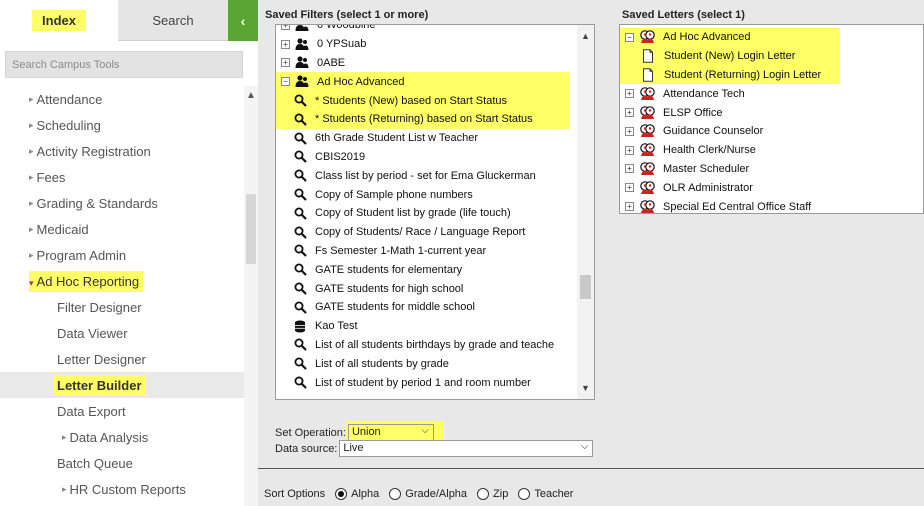 The image size is (924, 506). What do you see at coordinates (342, 44) in the screenshot?
I see `filter-item-label: 0 YPSuab` at bounding box center [342, 44].